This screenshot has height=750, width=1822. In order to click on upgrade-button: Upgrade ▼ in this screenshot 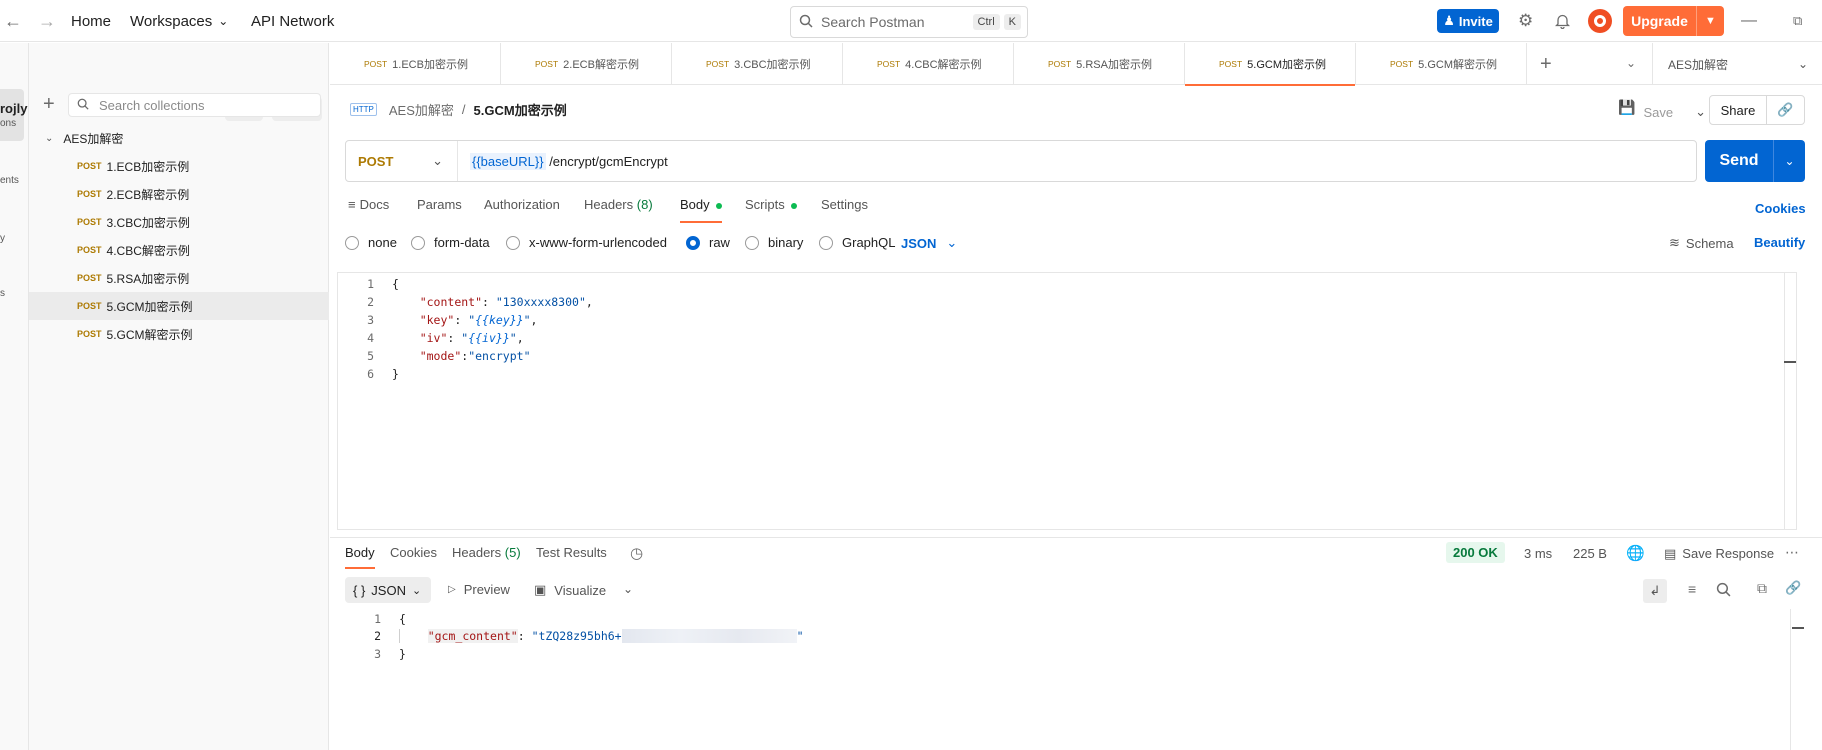, I will do `click(1673, 21)`.